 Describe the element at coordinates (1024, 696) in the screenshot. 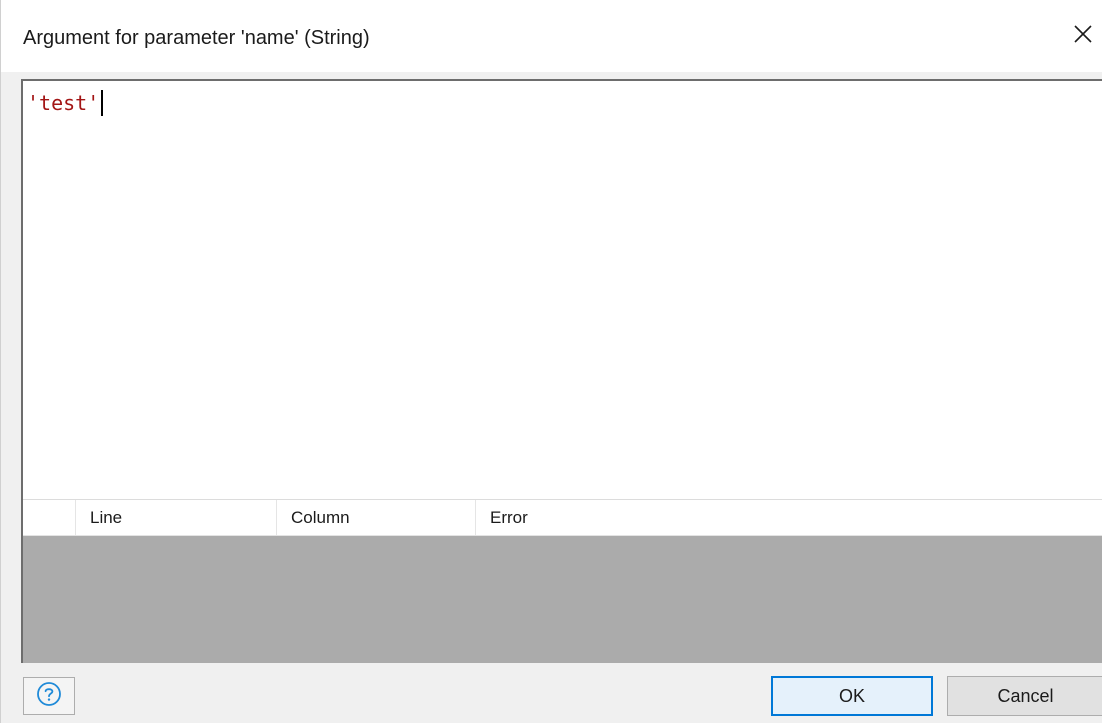

I see `cancel-button: Cancel` at that location.